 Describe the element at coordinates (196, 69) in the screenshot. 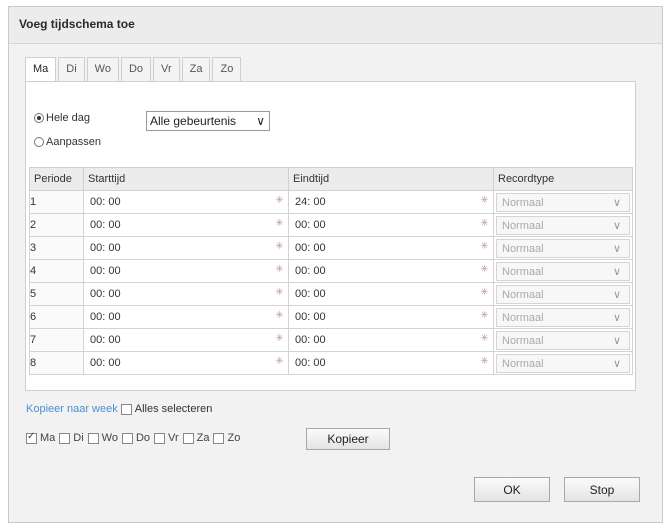

I see `tab-za: Za` at that location.